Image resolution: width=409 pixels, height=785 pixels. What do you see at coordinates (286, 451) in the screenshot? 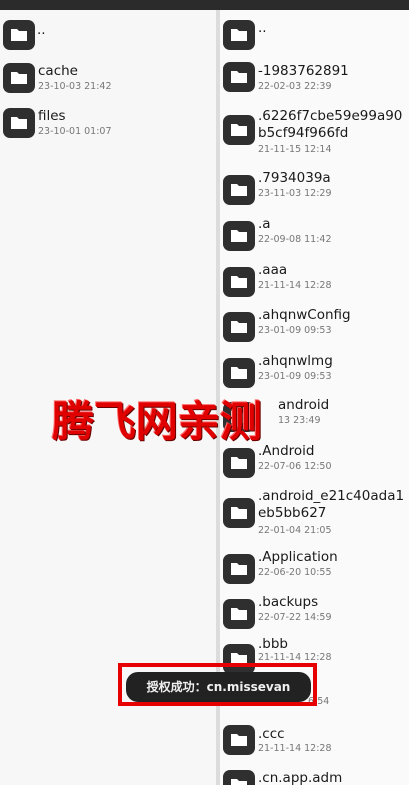
I see `item-name: .Android` at bounding box center [286, 451].